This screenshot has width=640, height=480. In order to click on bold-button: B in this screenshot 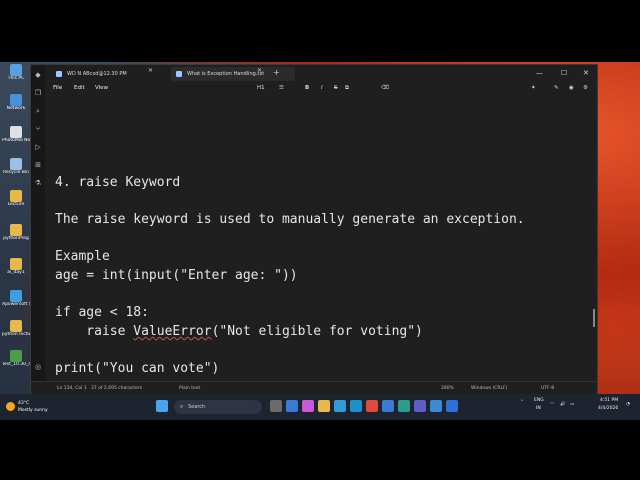, I will do `click(307, 88)`.